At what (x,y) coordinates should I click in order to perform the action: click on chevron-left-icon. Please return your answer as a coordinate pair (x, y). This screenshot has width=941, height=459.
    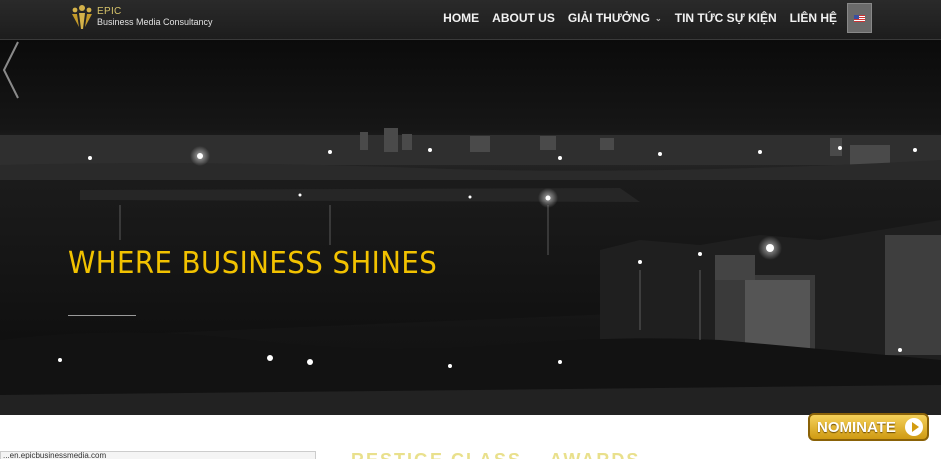
    Looking at the image, I should click on (11, 70).